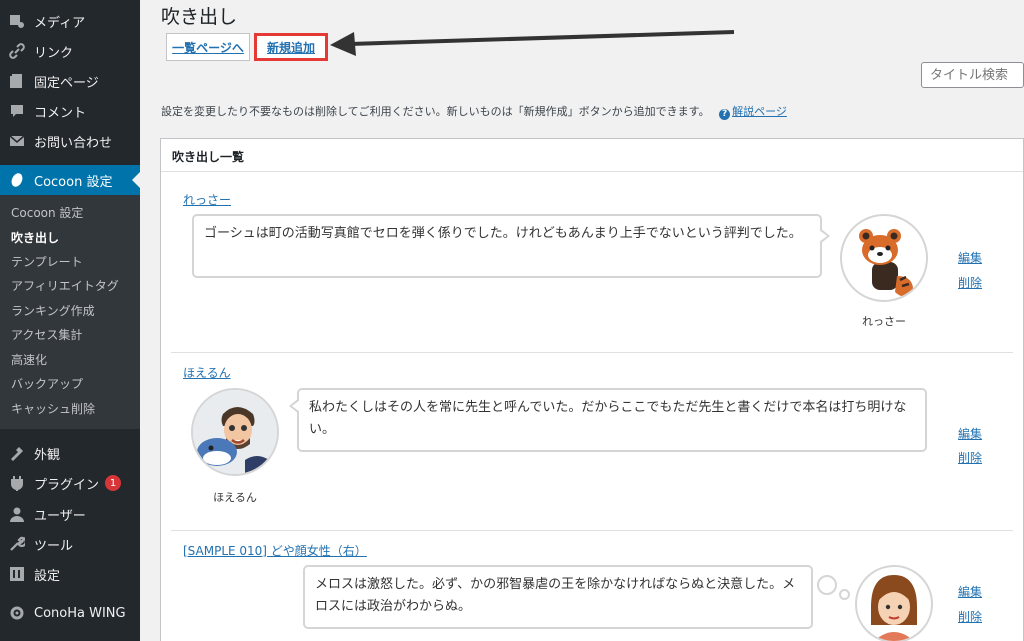 The height and width of the screenshot is (641, 1024). I want to click on appearance-icon, so click(17, 453).